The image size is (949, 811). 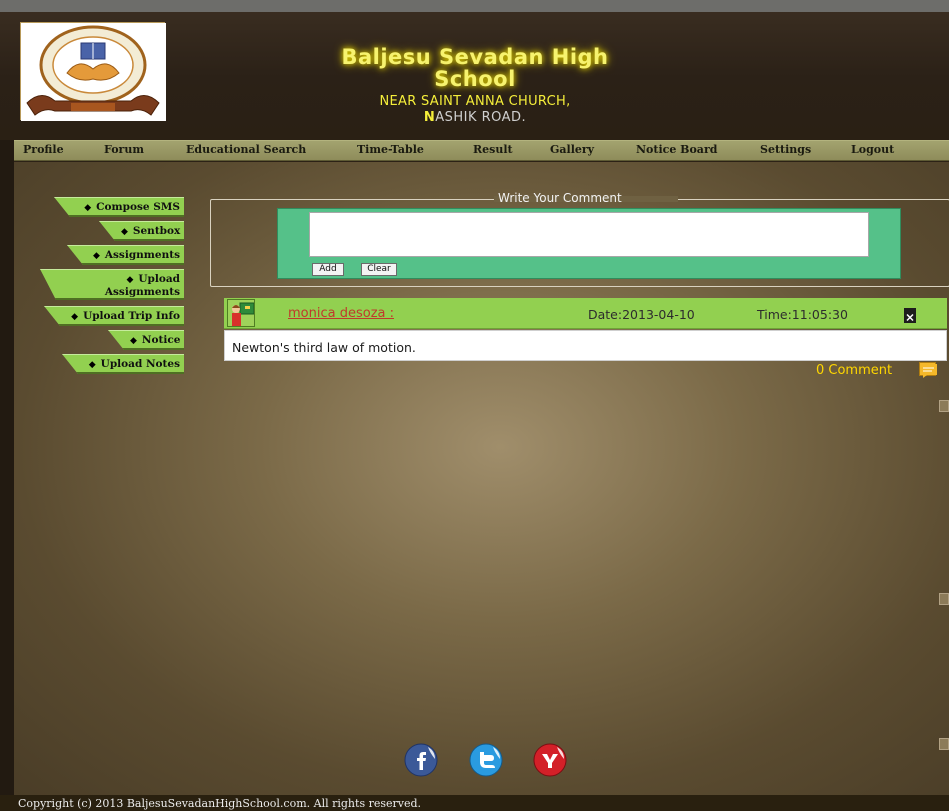 What do you see at coordinates (676, 149) in the screenshot?
I see `nav-notice-board: Notice Board` at bounding box center [676, 149].